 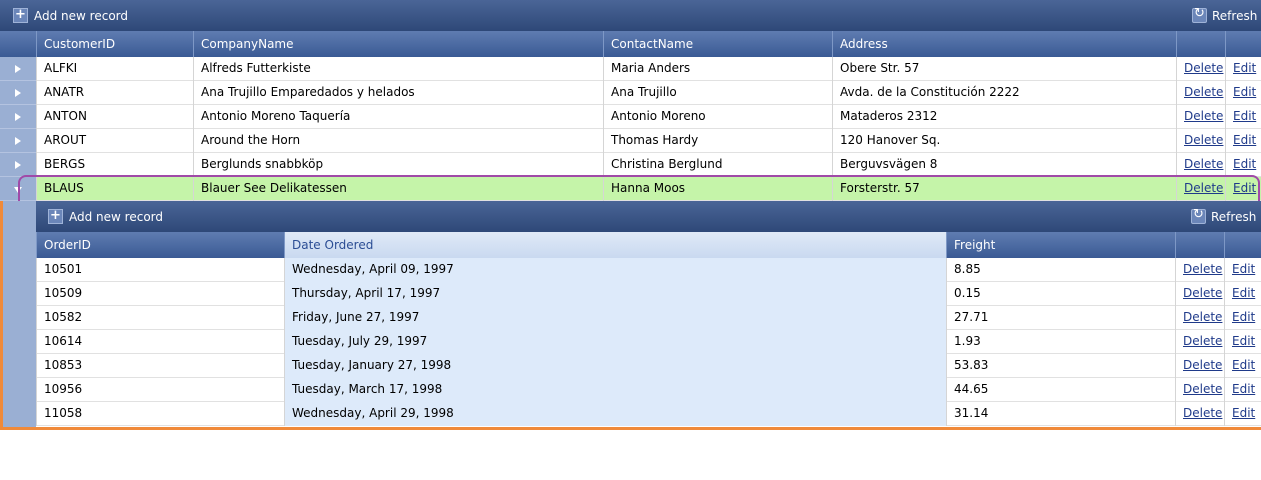 I want to click on column-header-contactname: ContactName, so click(x=717, y=44).